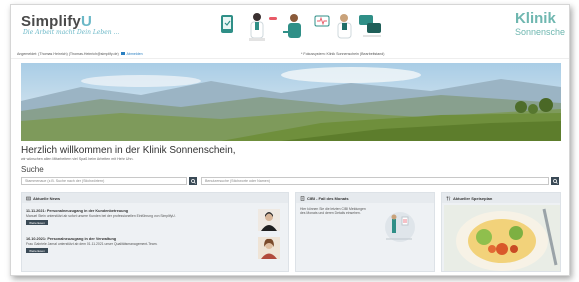 The width and height of the screenshot is (579, 282). Describe the element at coordinates (473, 198) in the screenshot. I see `meal-plan-card-title: Aktueller Speiseplan` at that location.